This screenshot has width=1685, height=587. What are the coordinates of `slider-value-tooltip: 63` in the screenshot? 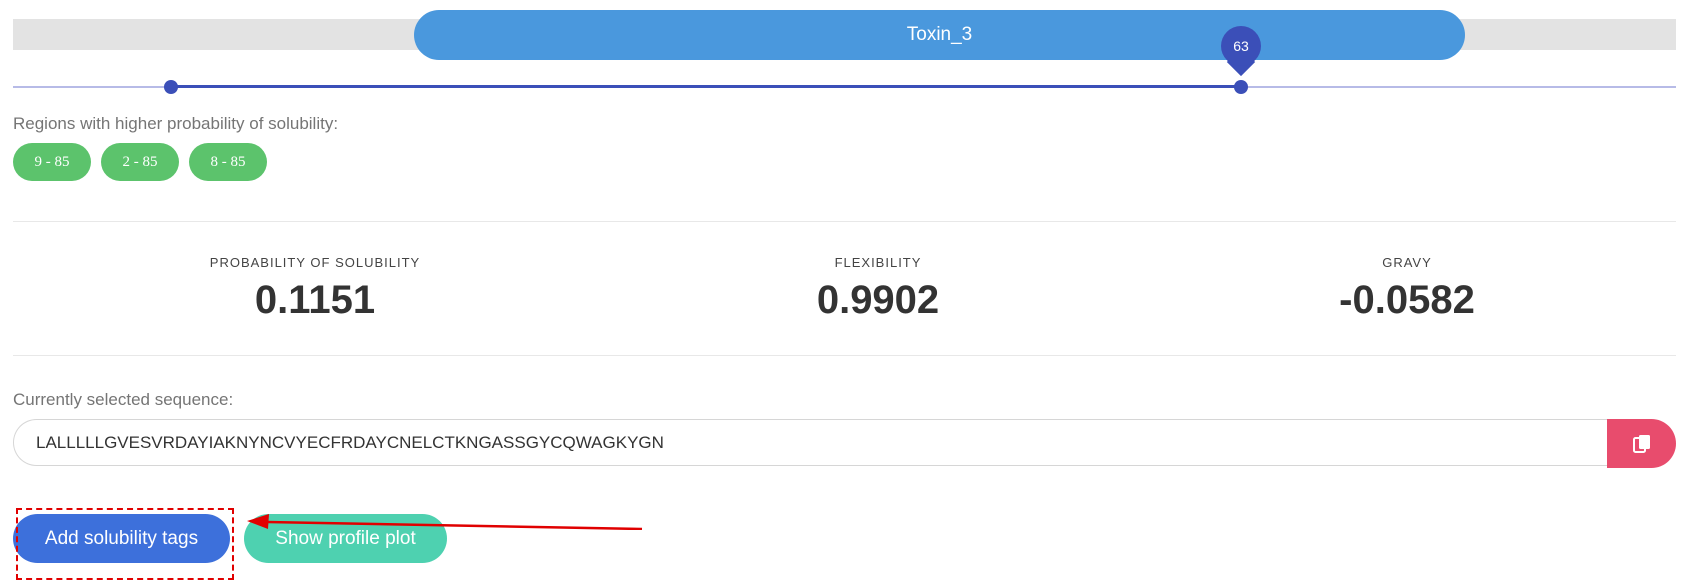 It's located at (1241, 51).